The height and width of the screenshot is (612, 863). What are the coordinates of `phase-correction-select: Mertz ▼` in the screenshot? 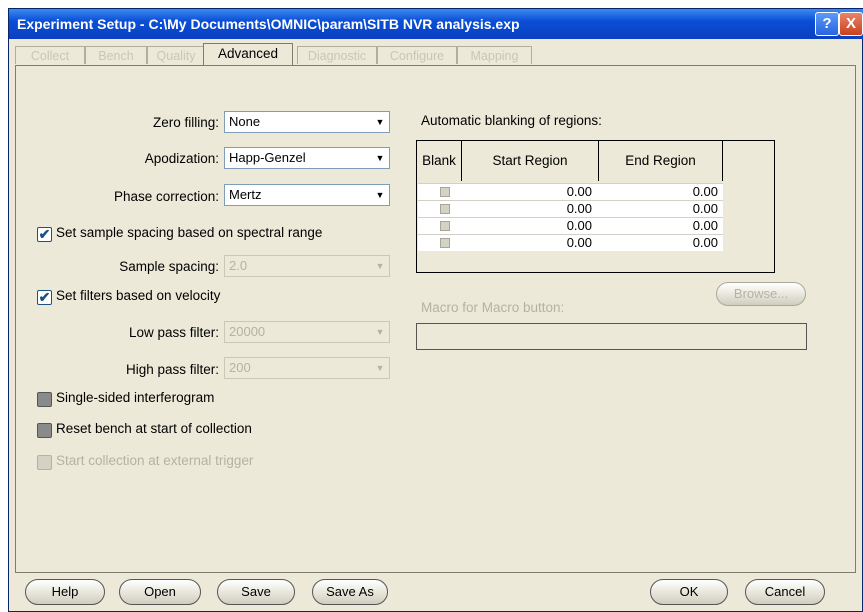 It's located at (307, 195).